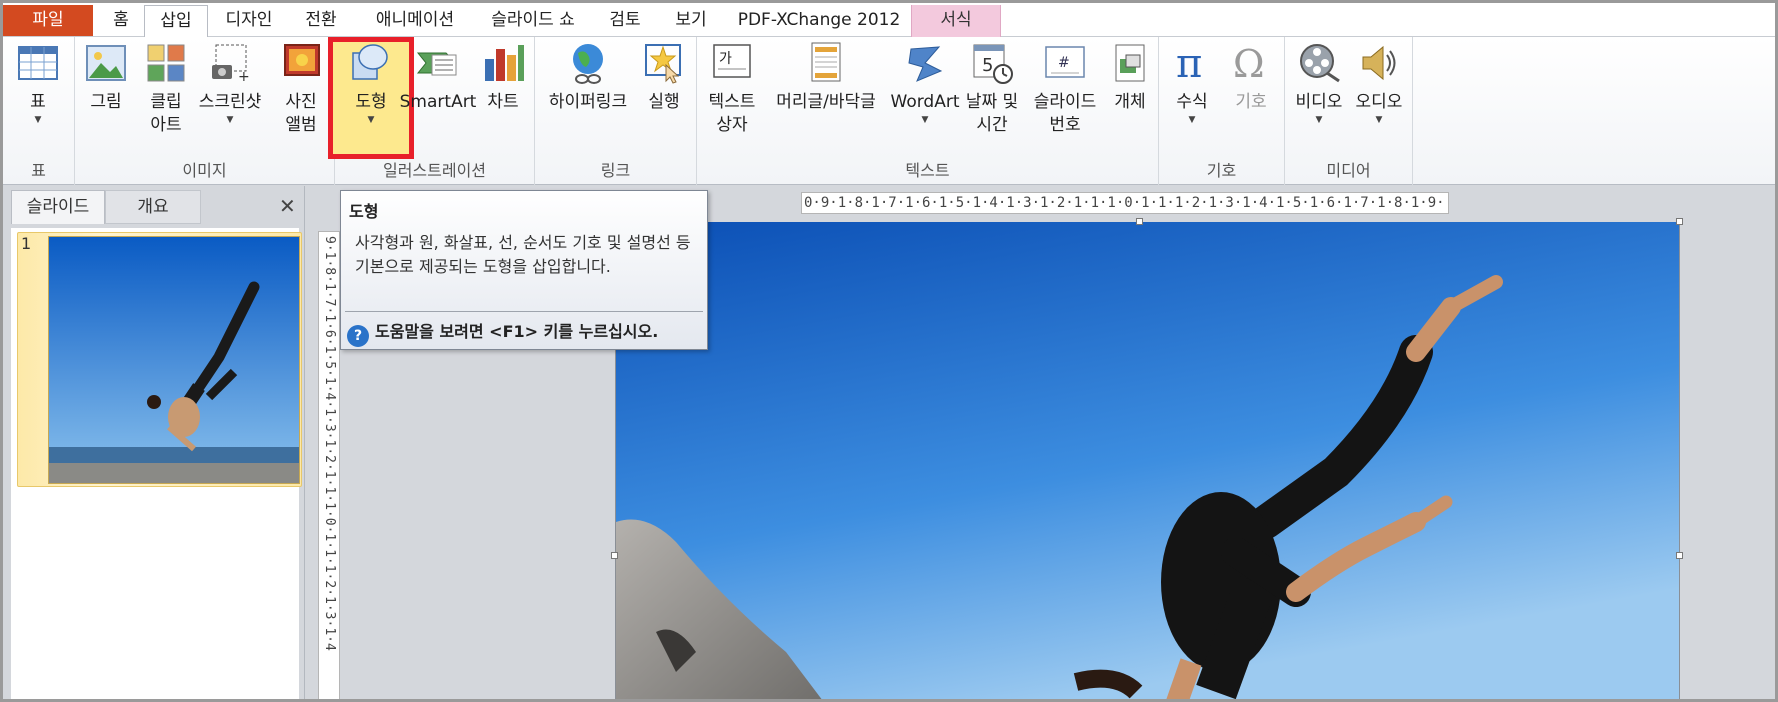  I want to click on tab-animations: 애니메이션, so click(415, 21).